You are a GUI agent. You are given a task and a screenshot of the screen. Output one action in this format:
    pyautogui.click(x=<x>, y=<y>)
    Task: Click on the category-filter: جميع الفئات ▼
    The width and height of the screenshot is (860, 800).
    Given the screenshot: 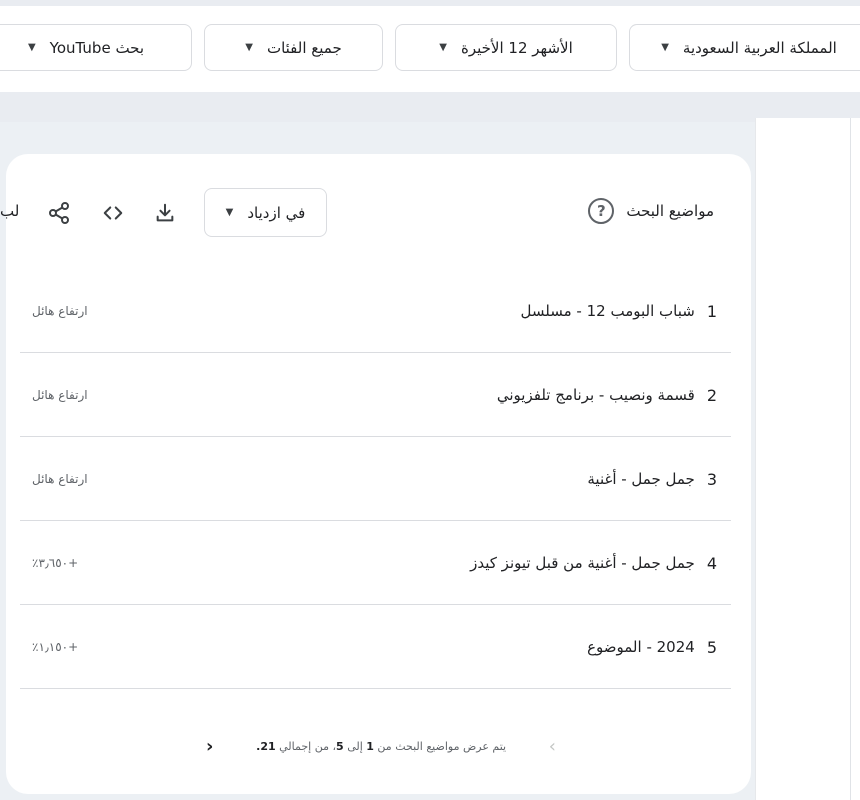 What is the action you would take?
    pyautogui.click(x=293, y=47)
    